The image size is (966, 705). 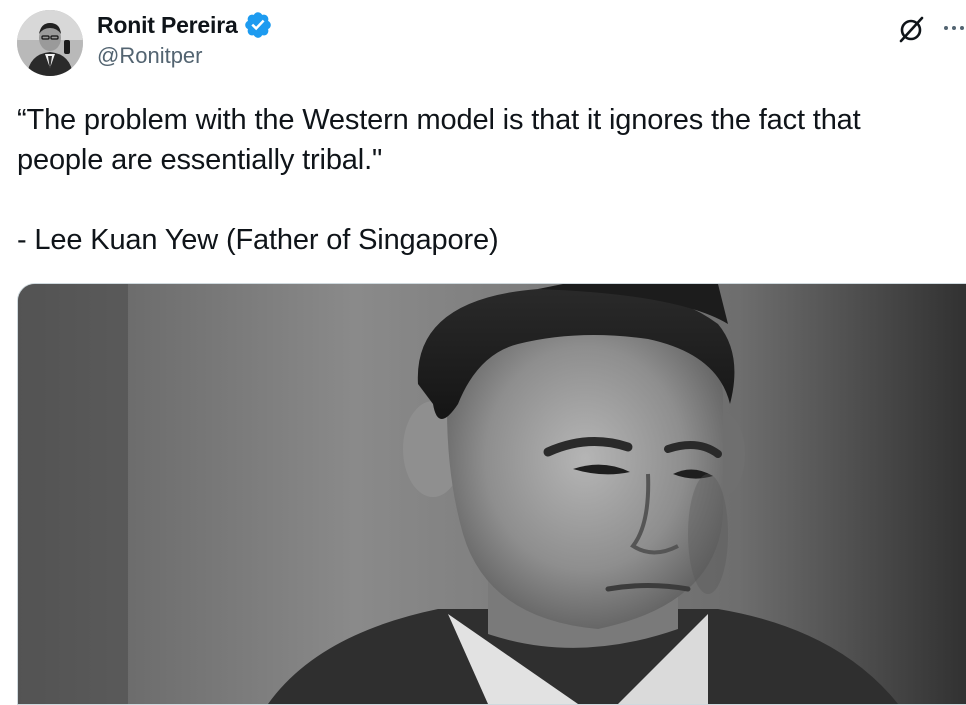 I want to click on verified-badge-icon, so click(x=258, y=25).